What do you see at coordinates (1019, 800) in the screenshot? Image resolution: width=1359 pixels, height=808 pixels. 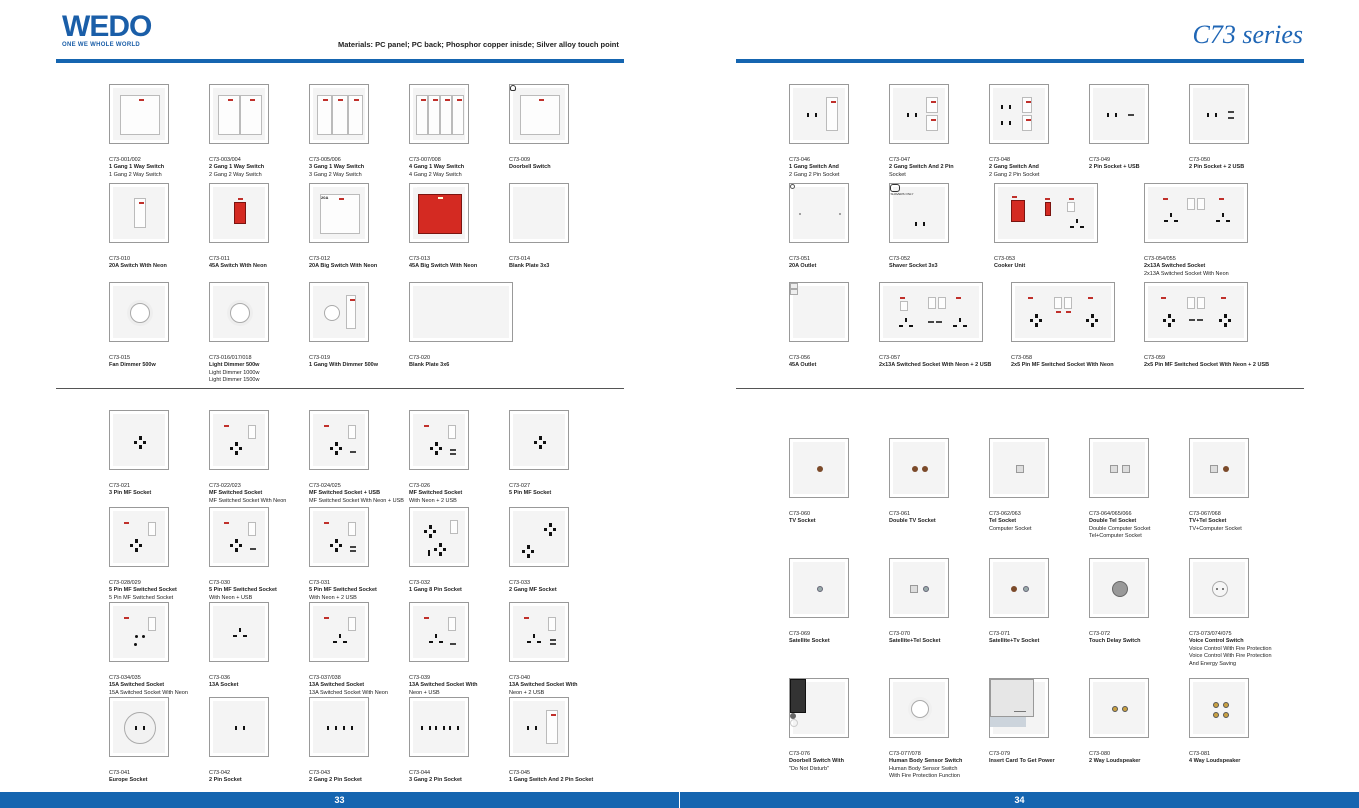 I see `page-number-right: 34` at bounding box center [1019, 800].